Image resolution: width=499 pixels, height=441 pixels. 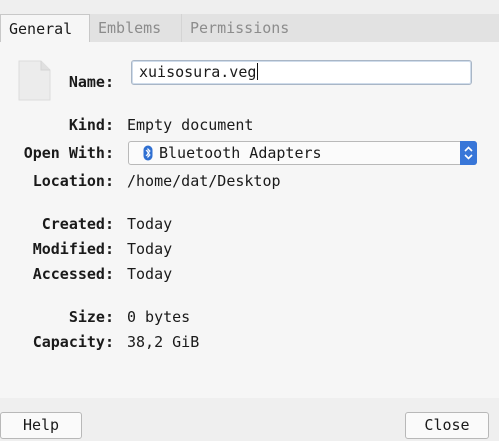 I want to click on name-field: xuisosura.veg, so click(x=301, y=72).